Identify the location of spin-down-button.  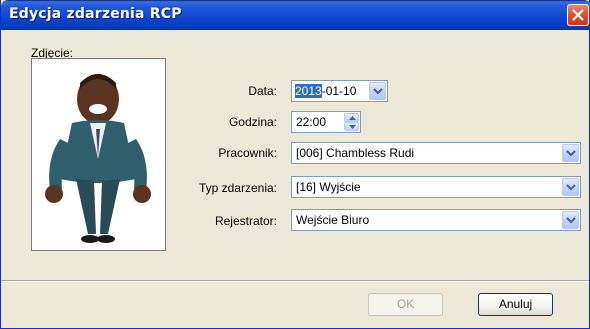
(351, 126).